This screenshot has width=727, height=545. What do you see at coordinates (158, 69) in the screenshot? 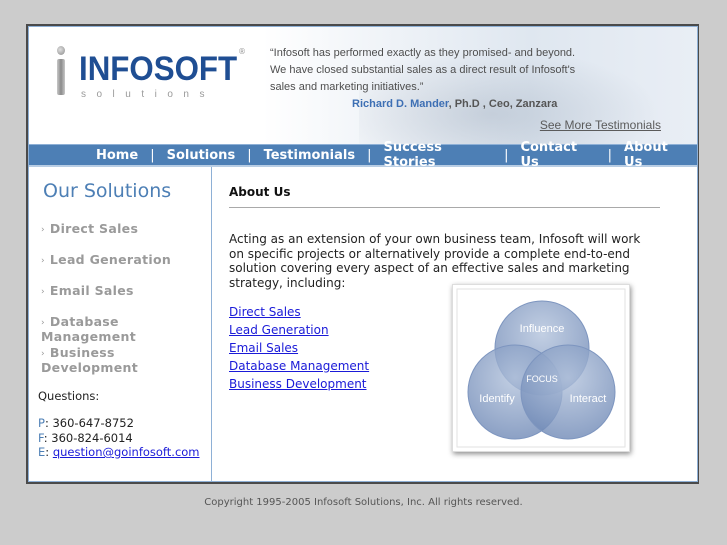
I see `logo-wordmark: INFOSOFT` at bounding box center [158, 69].